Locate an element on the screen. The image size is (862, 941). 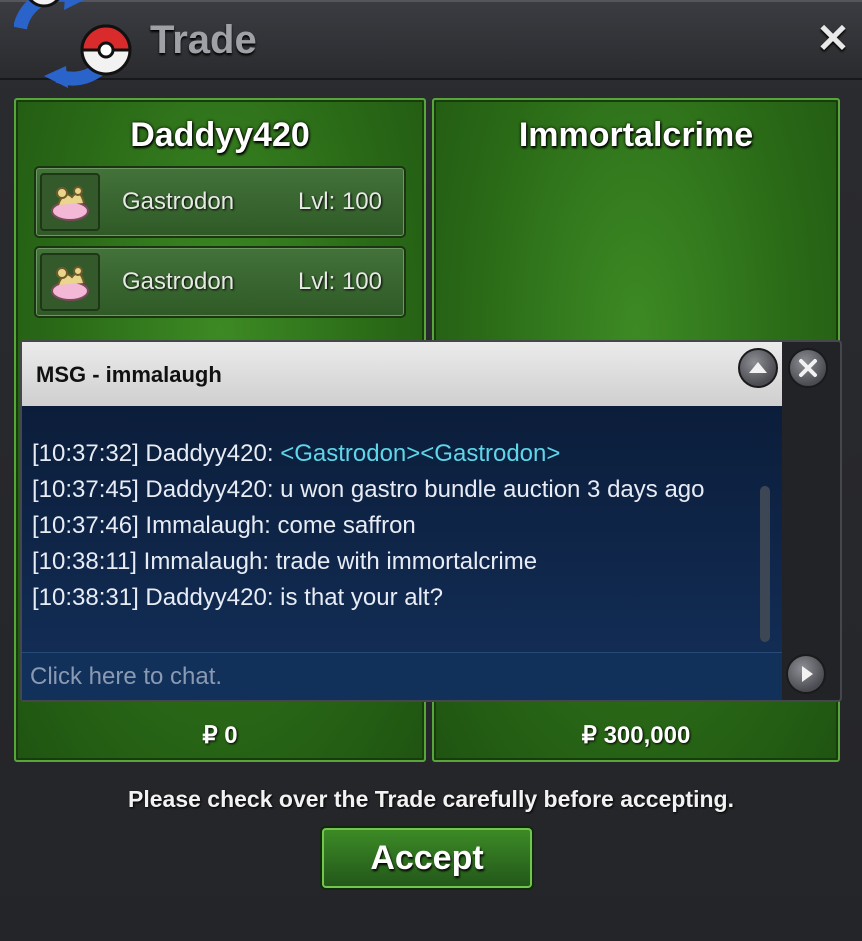
minimize-chevron-up-icon is located at coordinates (758, 368).